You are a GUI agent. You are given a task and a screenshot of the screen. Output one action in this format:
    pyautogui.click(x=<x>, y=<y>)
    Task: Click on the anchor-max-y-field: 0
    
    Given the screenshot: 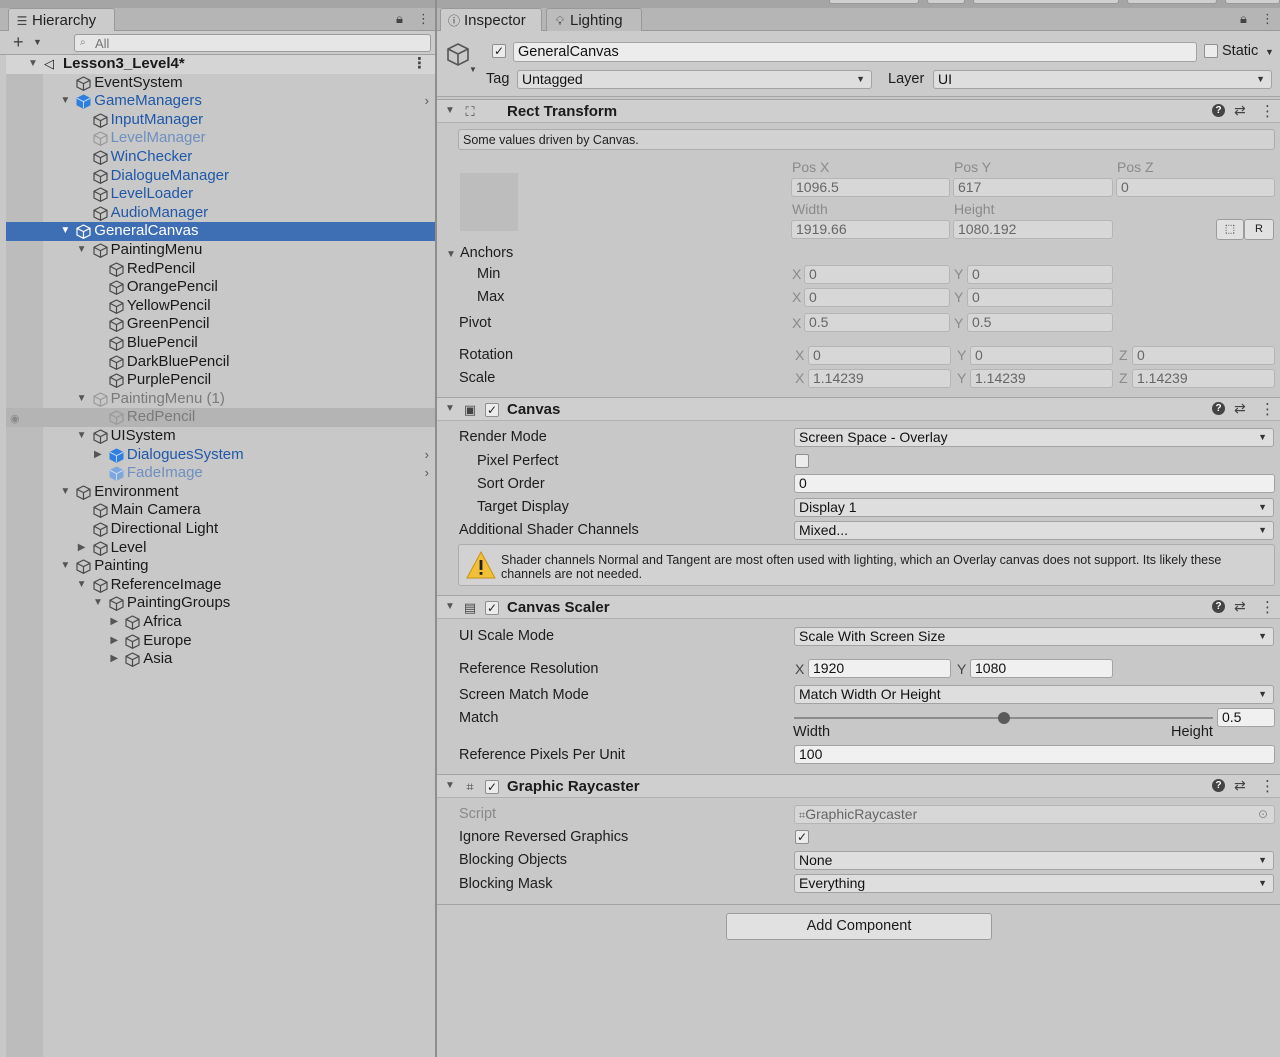 What is the action you would take?
    pyautogui.click(x=1040, y=297)
    